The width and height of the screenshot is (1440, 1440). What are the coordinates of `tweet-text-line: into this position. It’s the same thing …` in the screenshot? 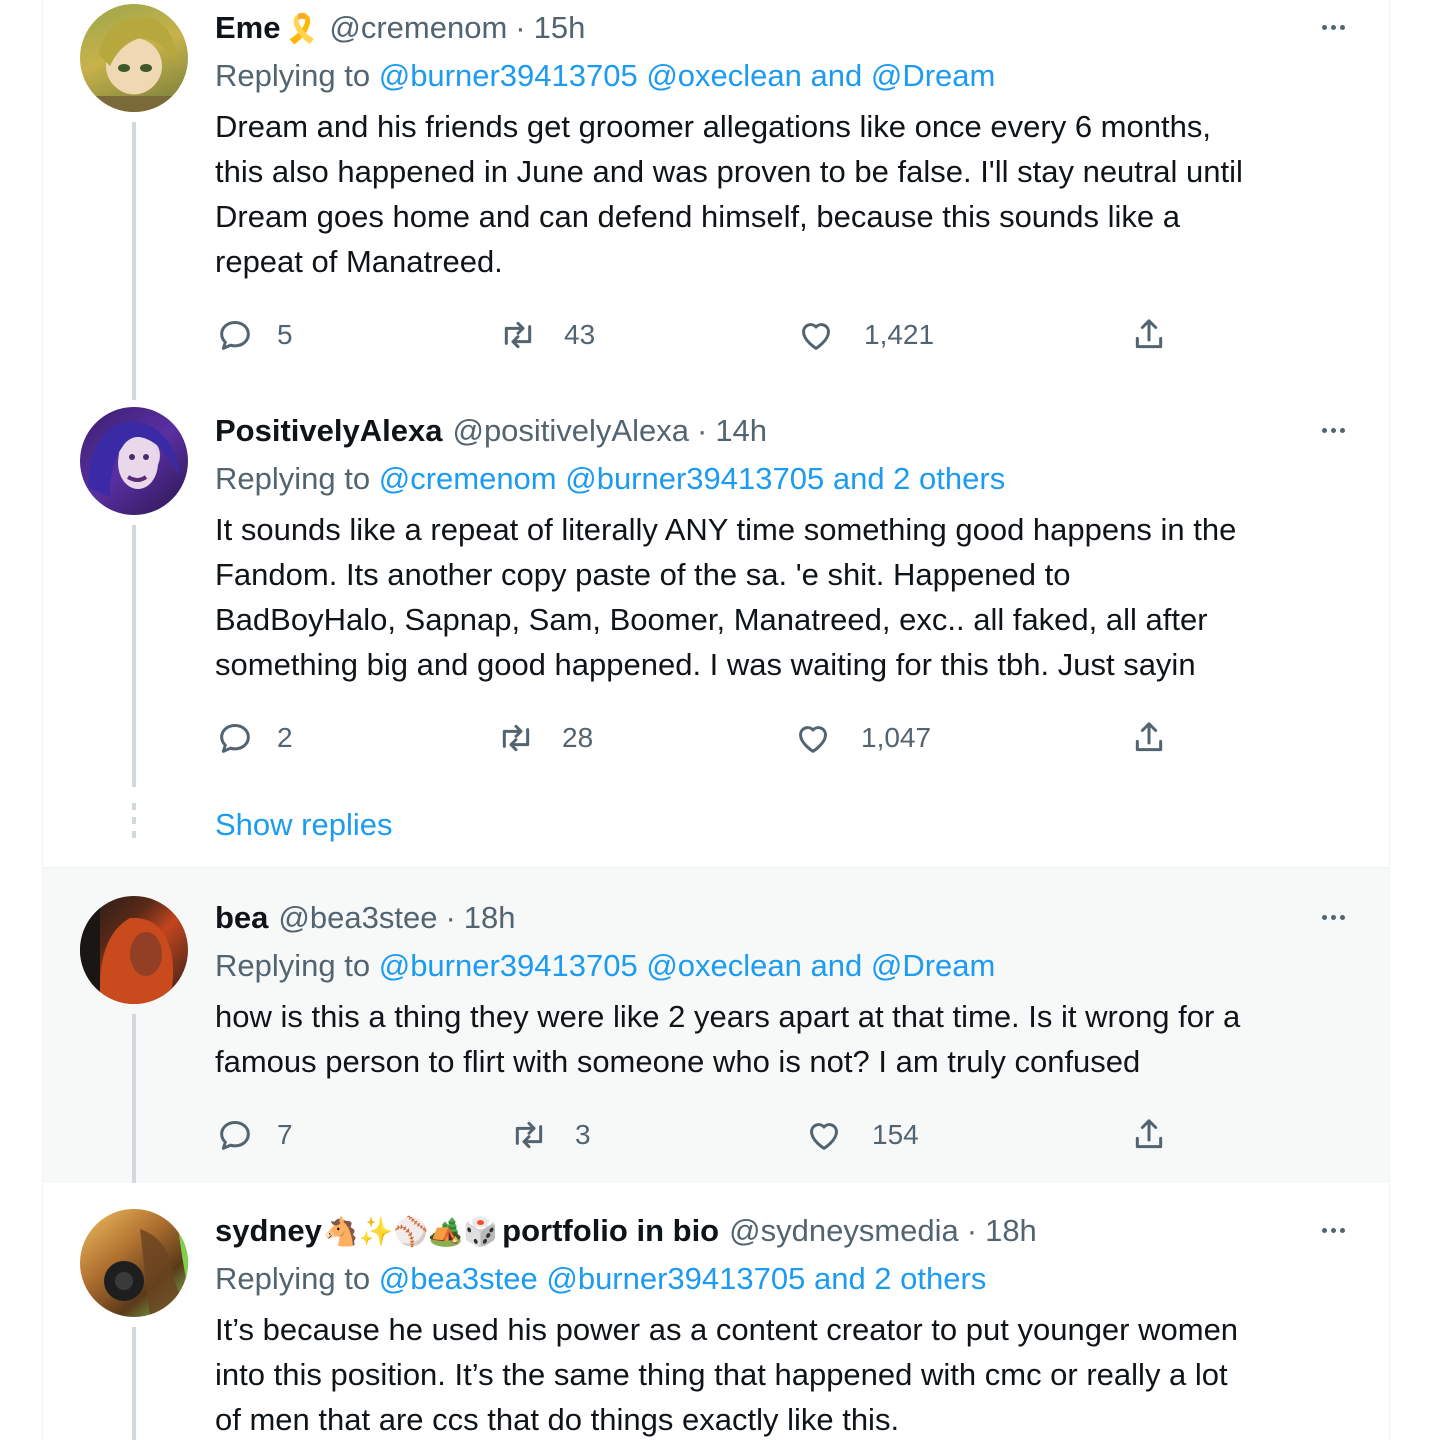 It's located at (721, 1374).